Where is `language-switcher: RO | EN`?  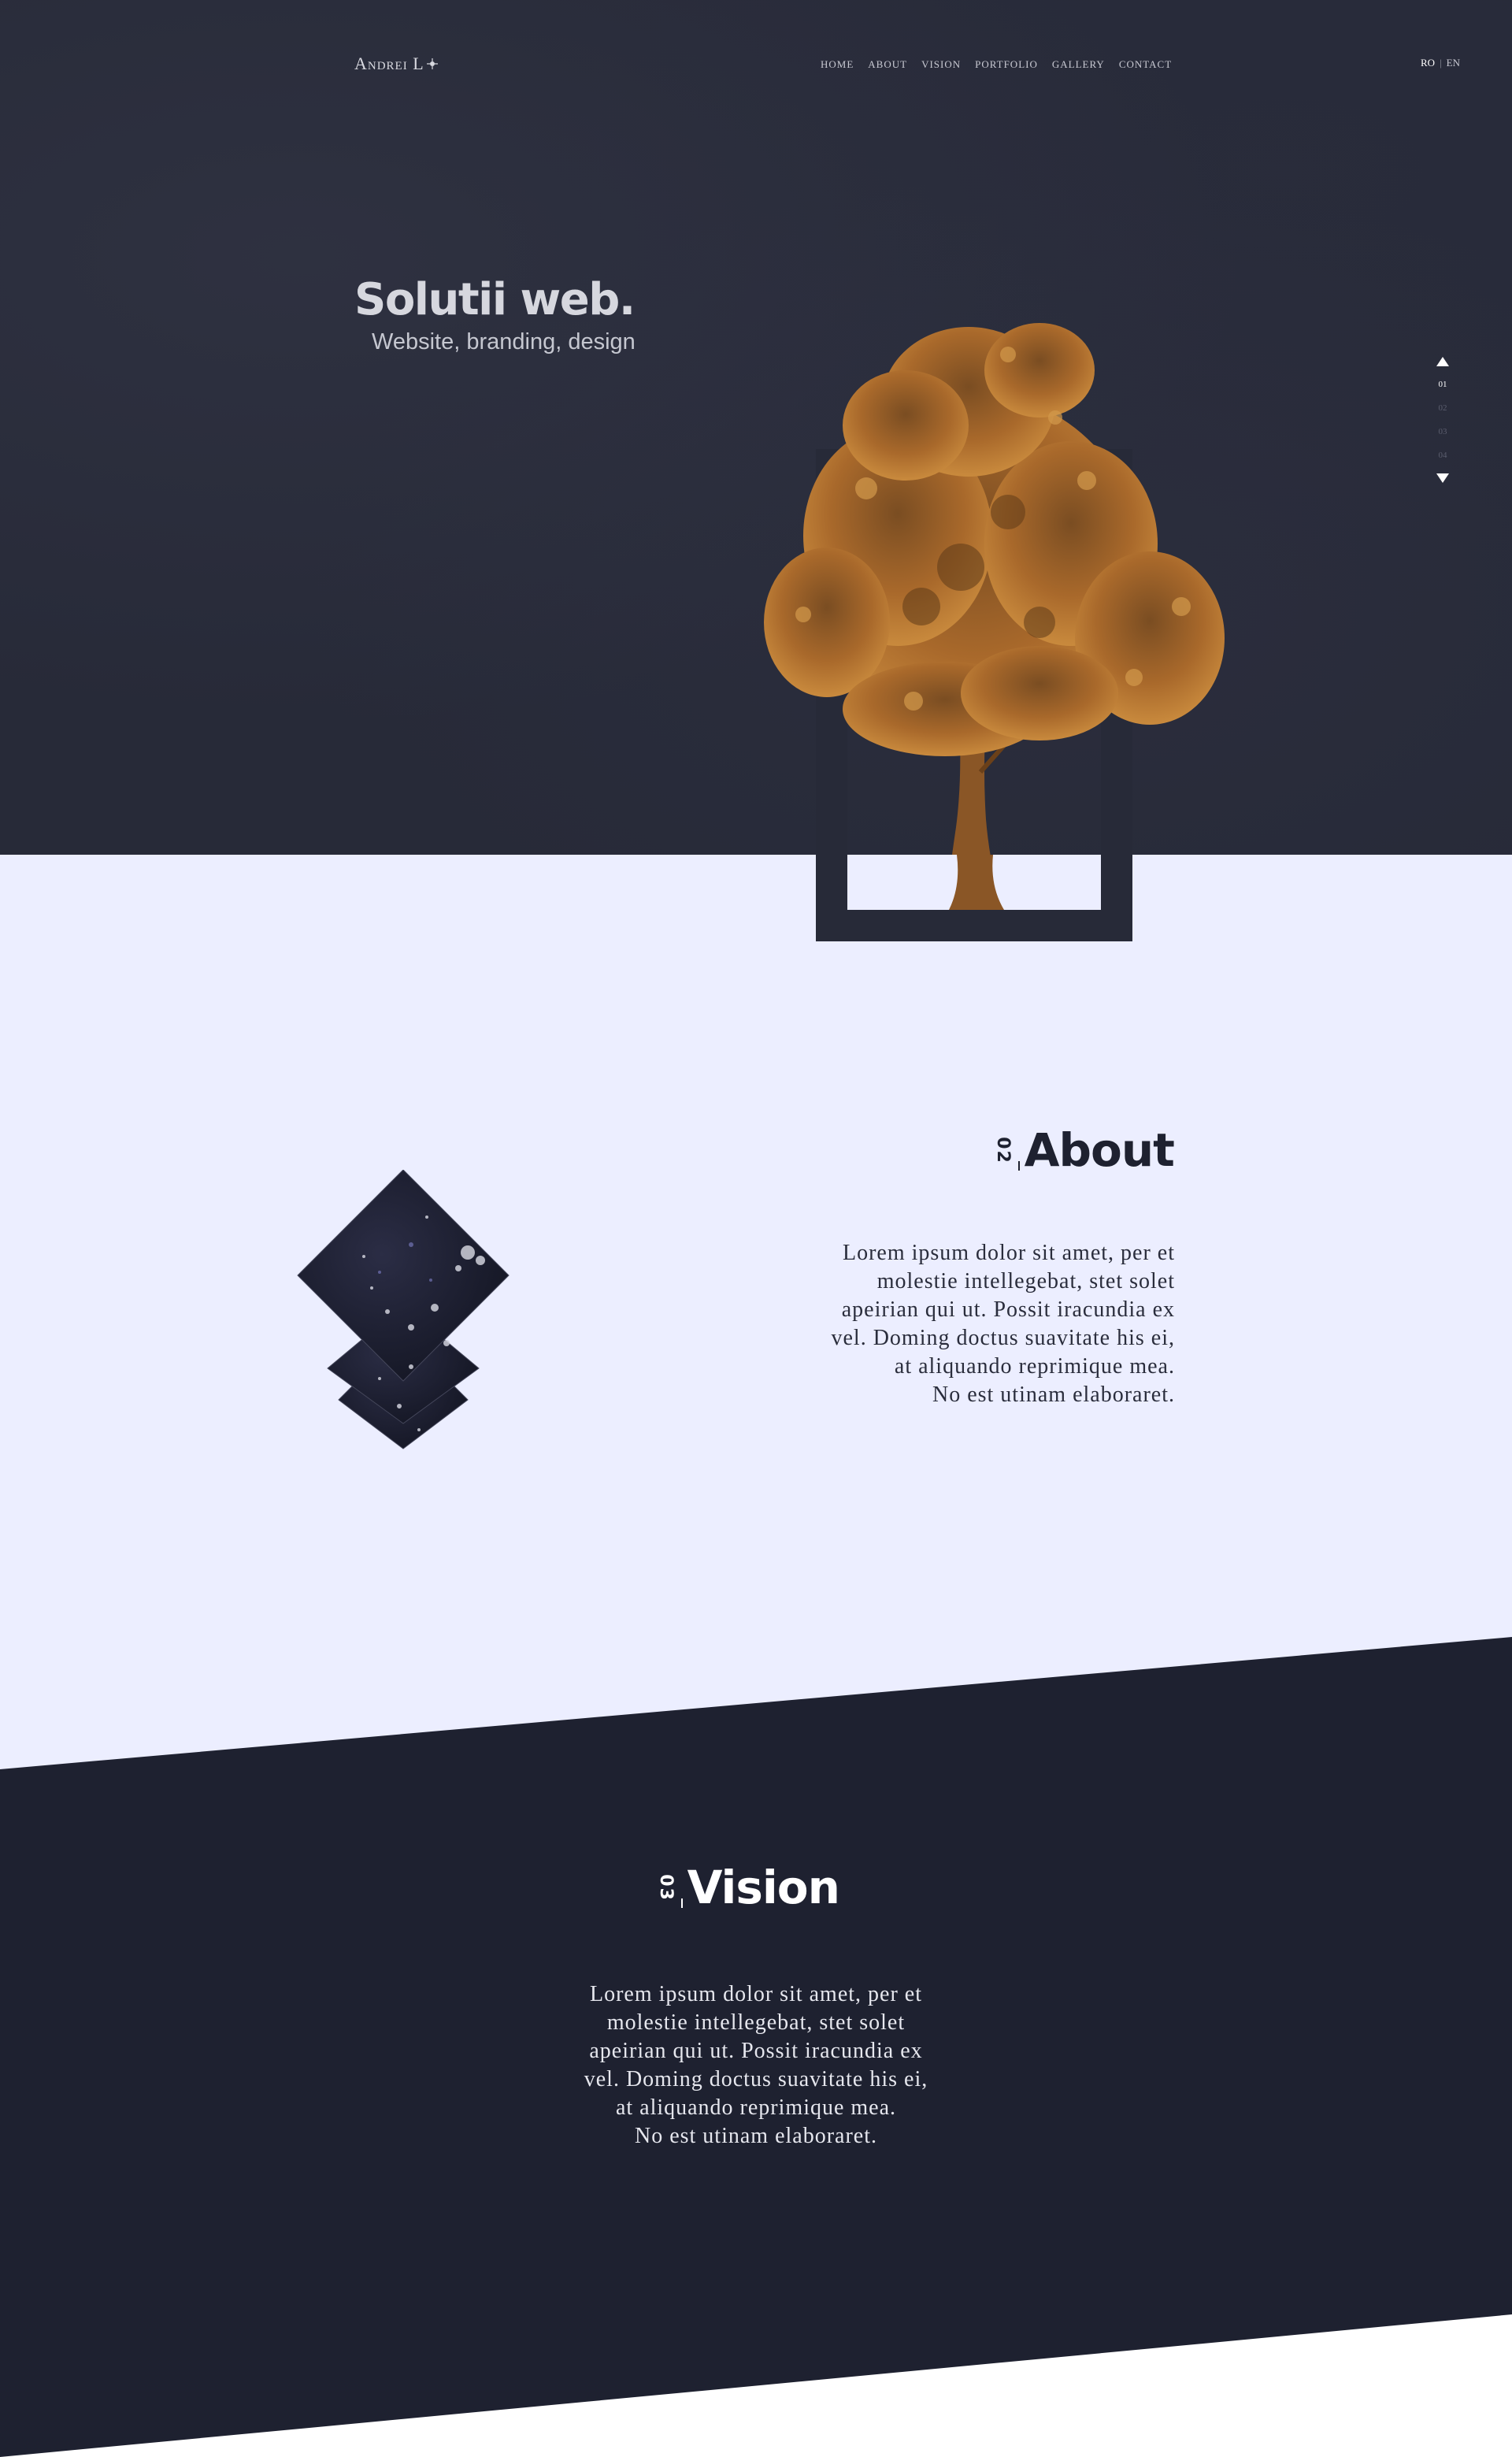
language-switcher: RO | EN is located at coordinates (1440, 63).